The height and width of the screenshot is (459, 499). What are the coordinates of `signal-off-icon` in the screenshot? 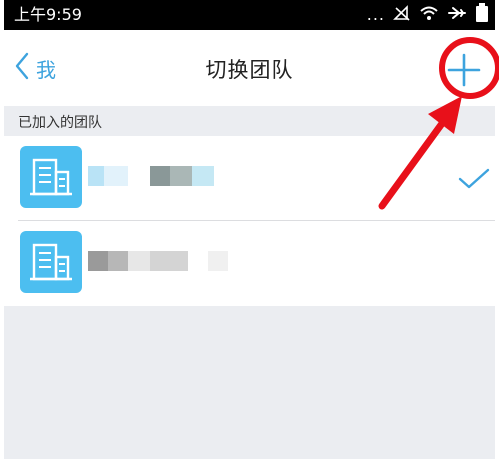 It's located at (402, 15).